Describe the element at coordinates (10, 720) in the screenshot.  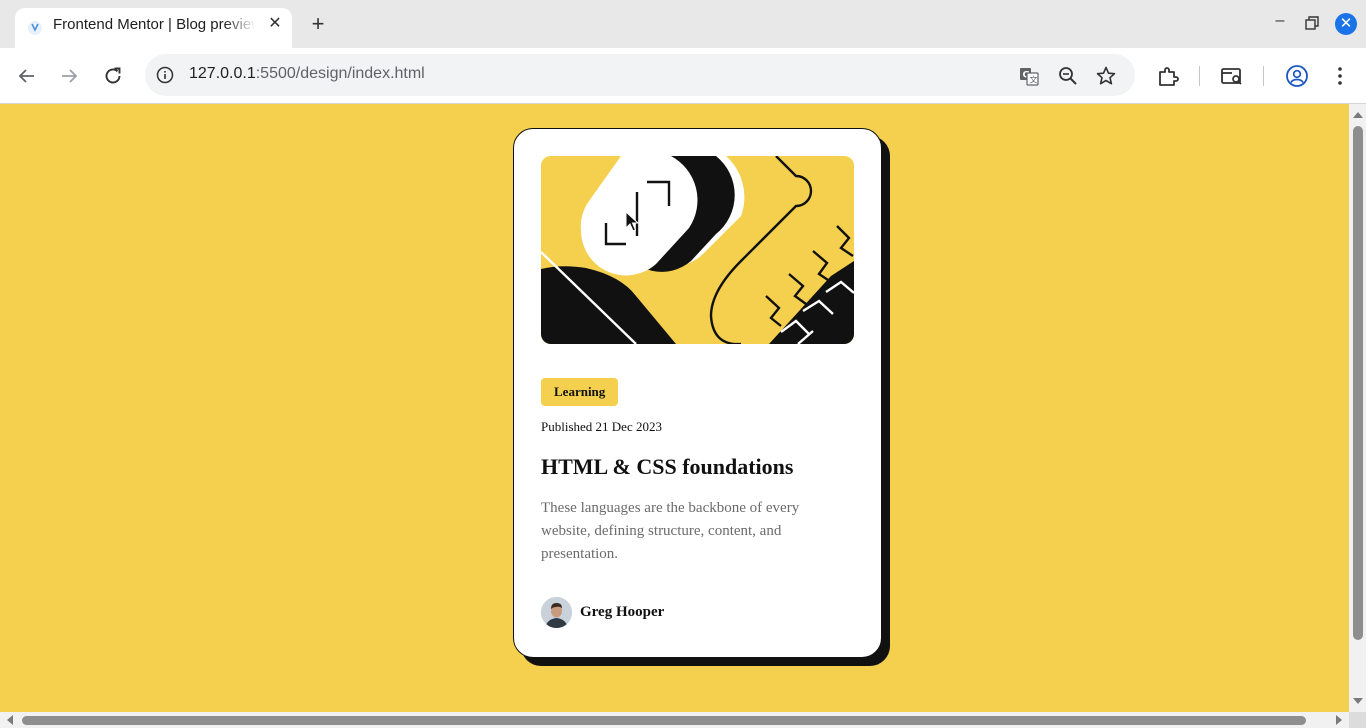
I see `scroll-left-arrow-icon` at that location.